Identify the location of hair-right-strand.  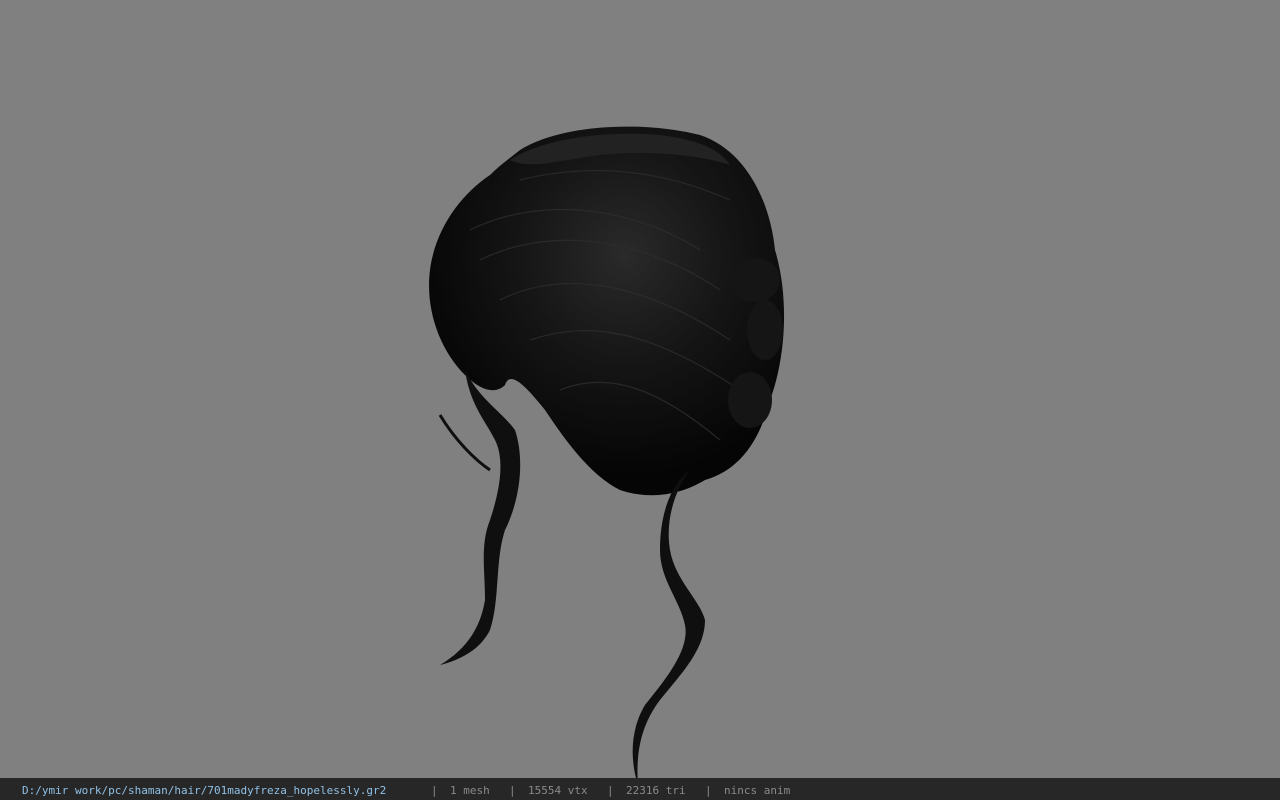
(668, 624).